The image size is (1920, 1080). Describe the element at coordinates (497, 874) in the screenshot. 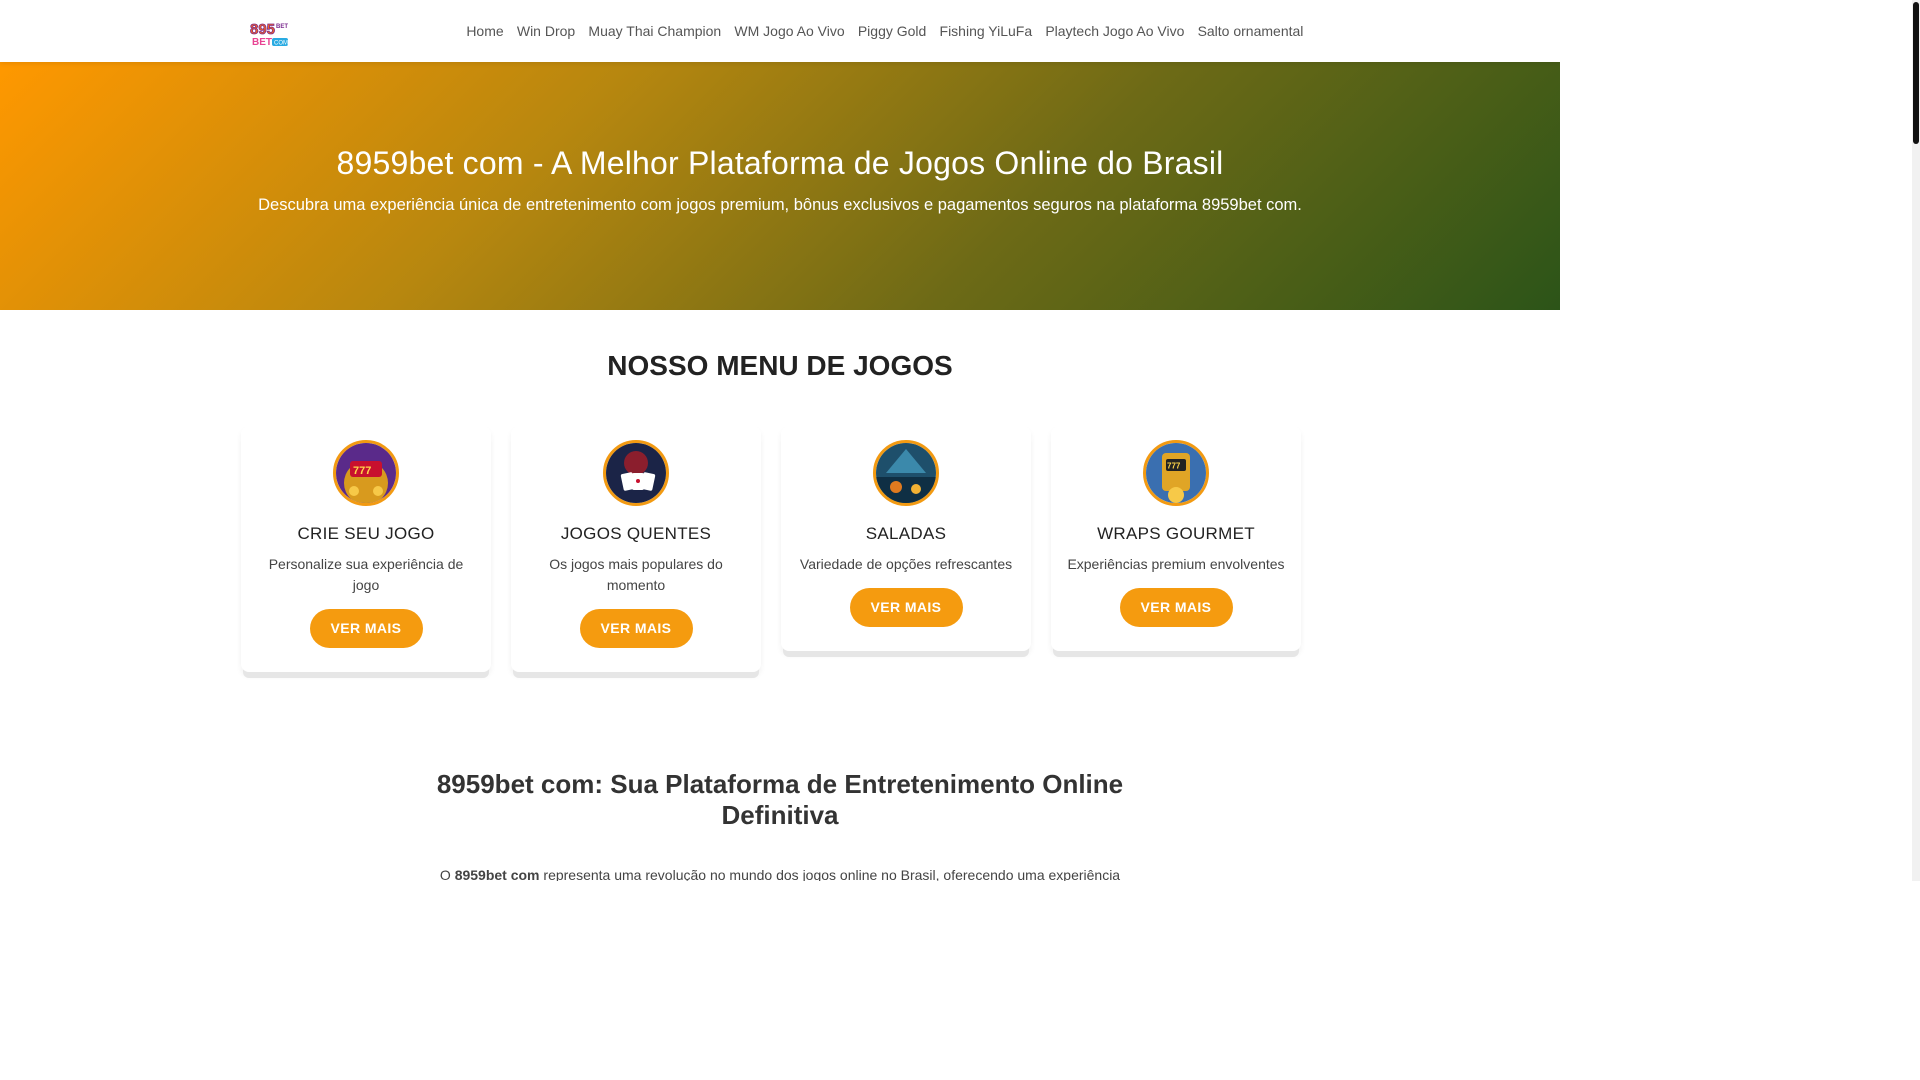

I see `article-brand: 8959bet com` at that location.